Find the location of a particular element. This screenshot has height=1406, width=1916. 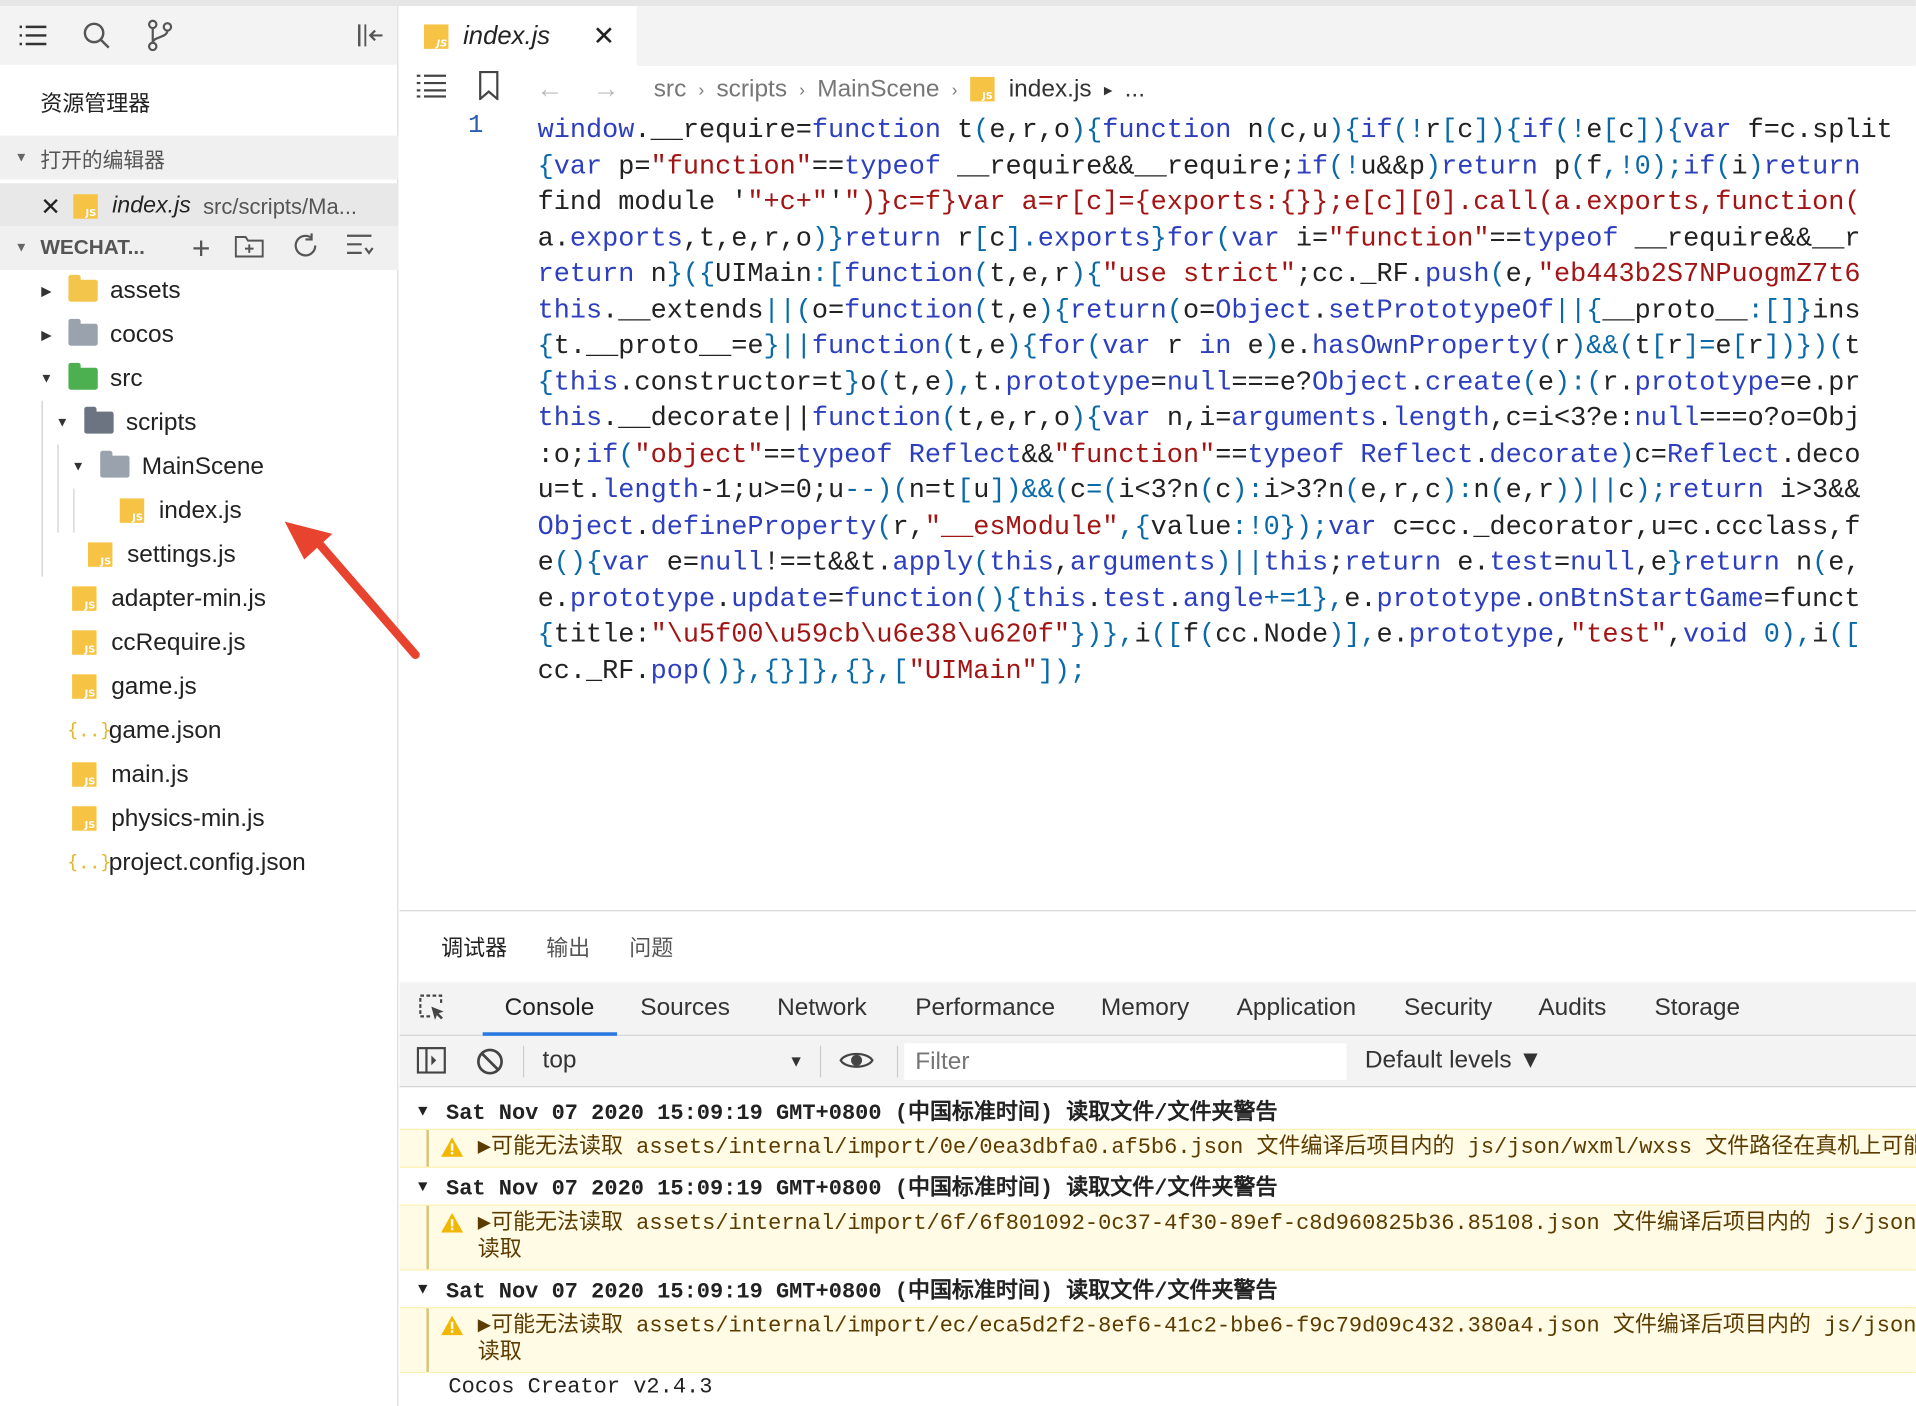

tab-security: Security is located at coordinates (1448, 1008).